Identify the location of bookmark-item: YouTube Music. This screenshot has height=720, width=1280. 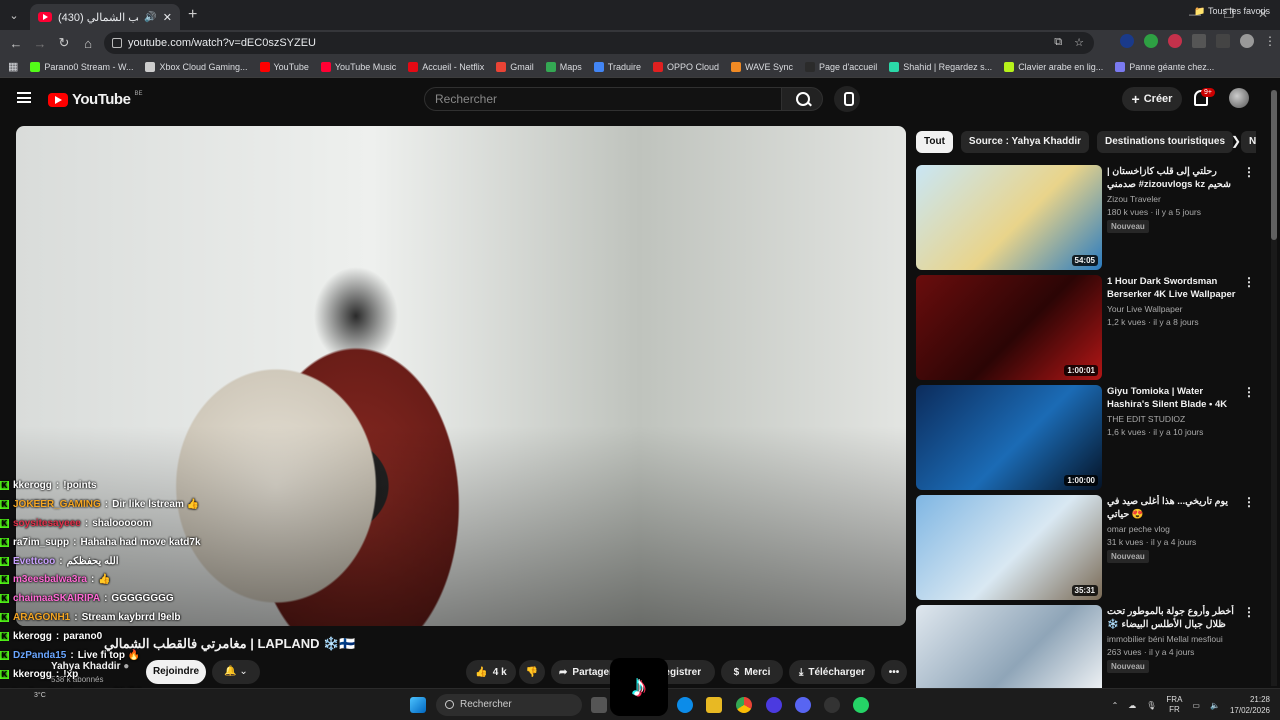
(358, 66).